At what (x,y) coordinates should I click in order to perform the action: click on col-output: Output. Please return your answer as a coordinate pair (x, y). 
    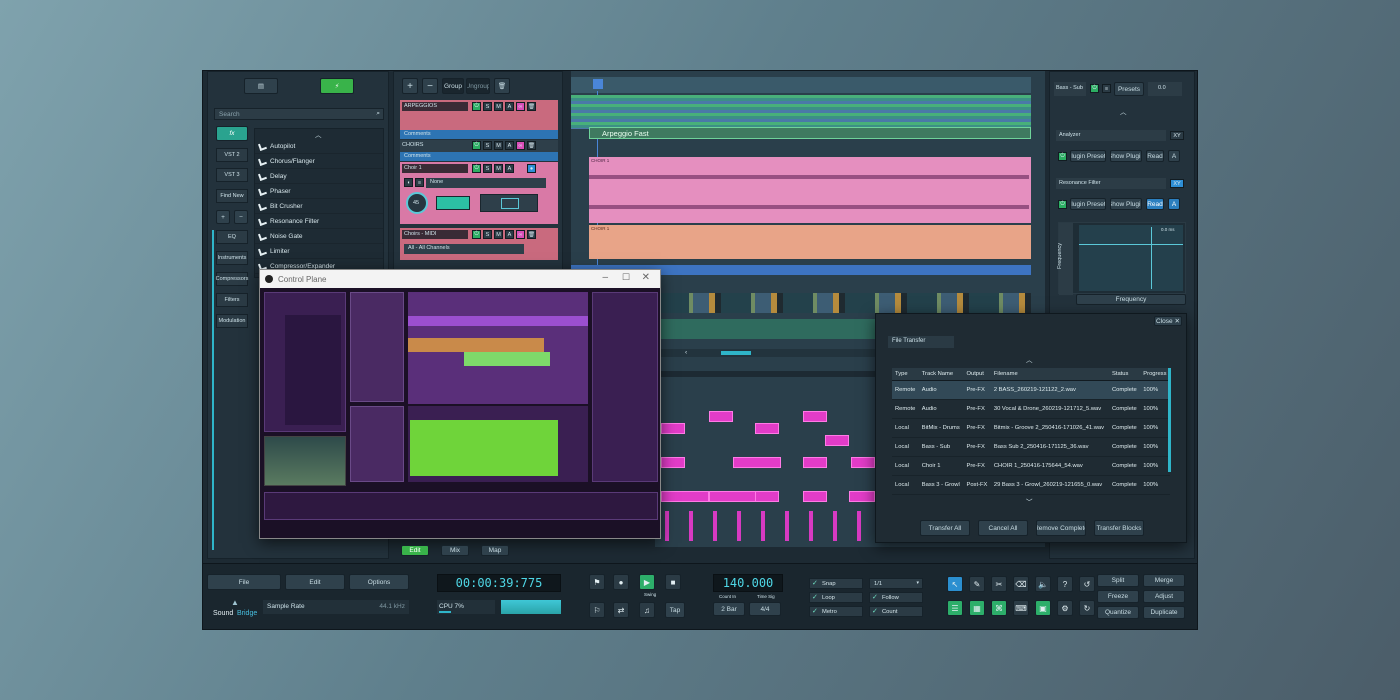
    Looking at the image, I should click on (977, 374).